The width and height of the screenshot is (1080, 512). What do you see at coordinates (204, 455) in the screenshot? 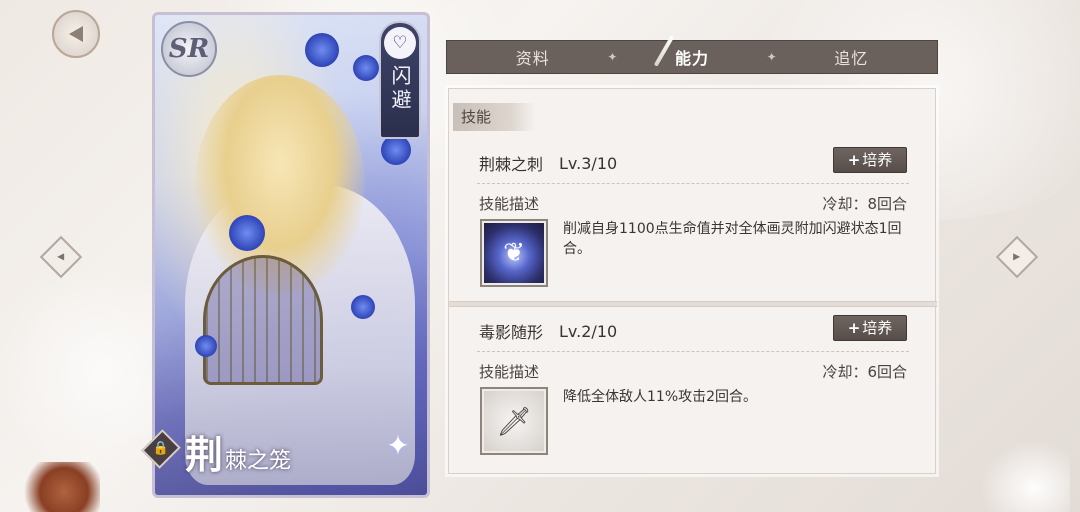
I see `card-name-first: 荆` at bounding box center [204, 455].